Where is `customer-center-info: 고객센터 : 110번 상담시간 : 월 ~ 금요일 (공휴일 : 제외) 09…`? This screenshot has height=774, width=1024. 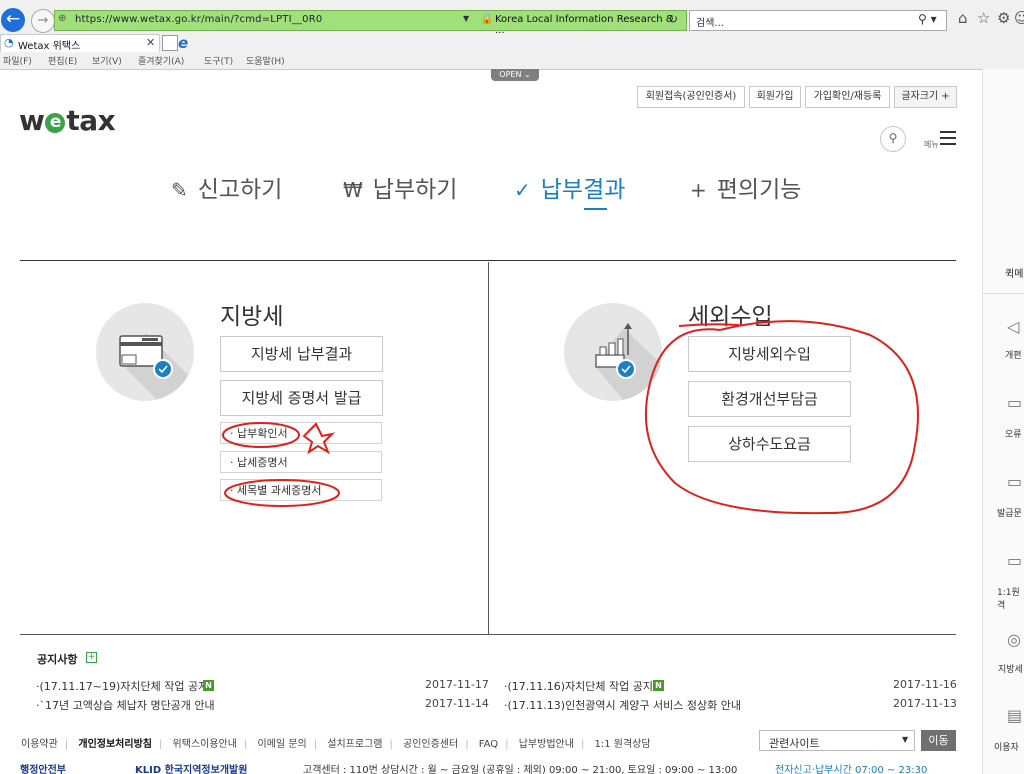
customer-center-info: 고객센터 : 110번 상담시간 : 월 ~ 금요일 (공휴일 : 제외) 09… is located at coordinates (520, 769).